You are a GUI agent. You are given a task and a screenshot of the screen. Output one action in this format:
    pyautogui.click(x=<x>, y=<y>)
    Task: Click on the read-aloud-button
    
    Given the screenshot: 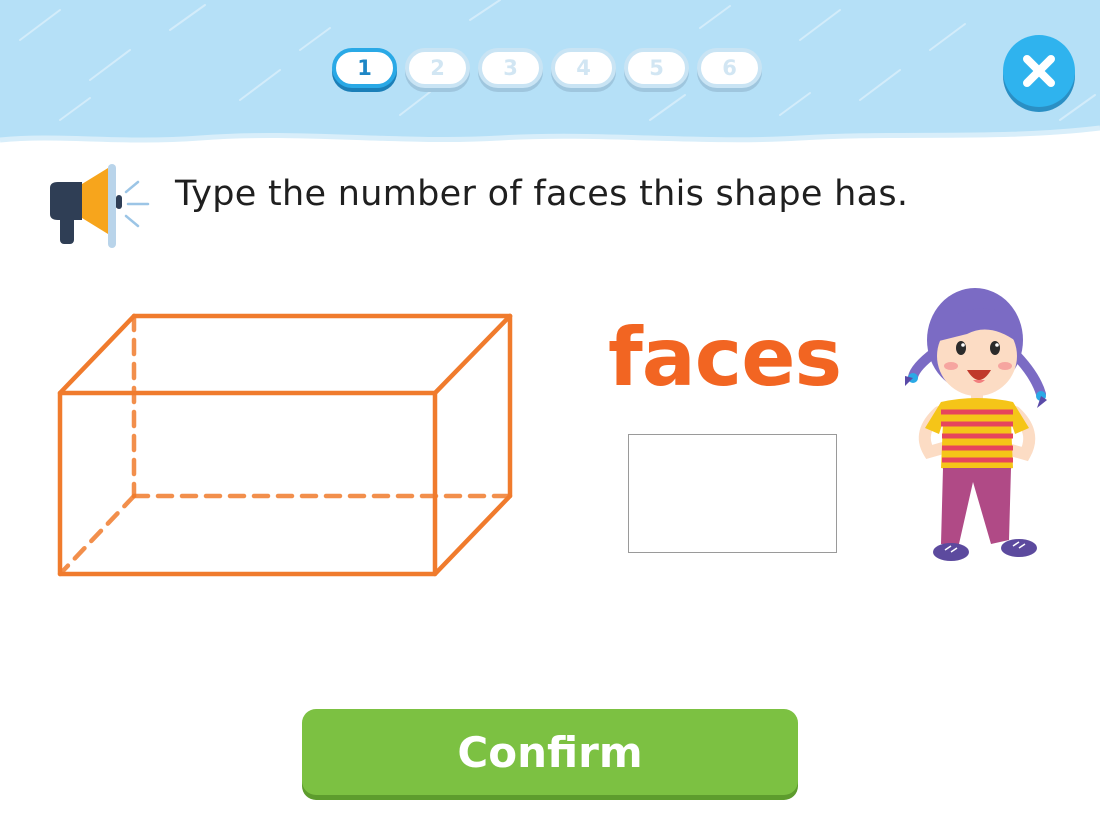 What is the action you would take?
    pyautogui.click(x=101, y=207)
    